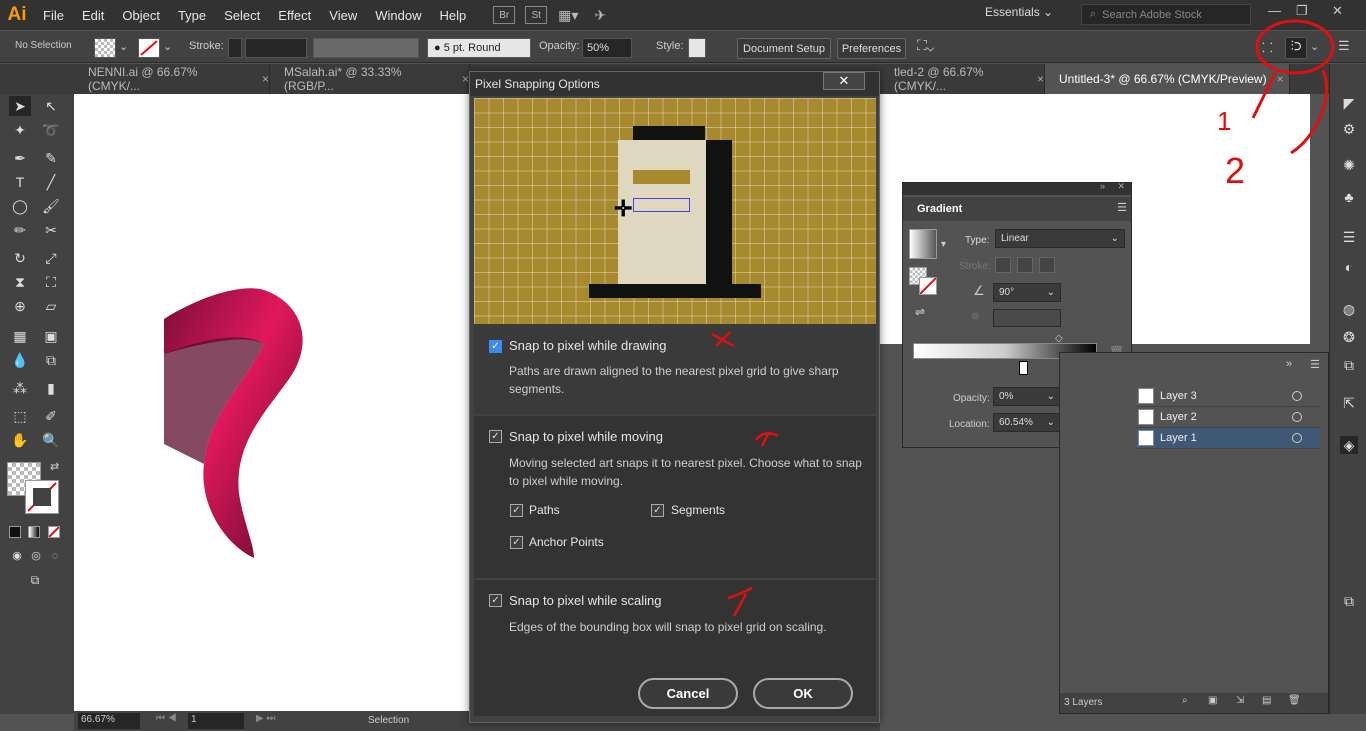 The width and height of the screenshot is (1366, 731). Describe the element at coordinates (366, 48) in the screenshot. I see `variable-width-profile` at that location.